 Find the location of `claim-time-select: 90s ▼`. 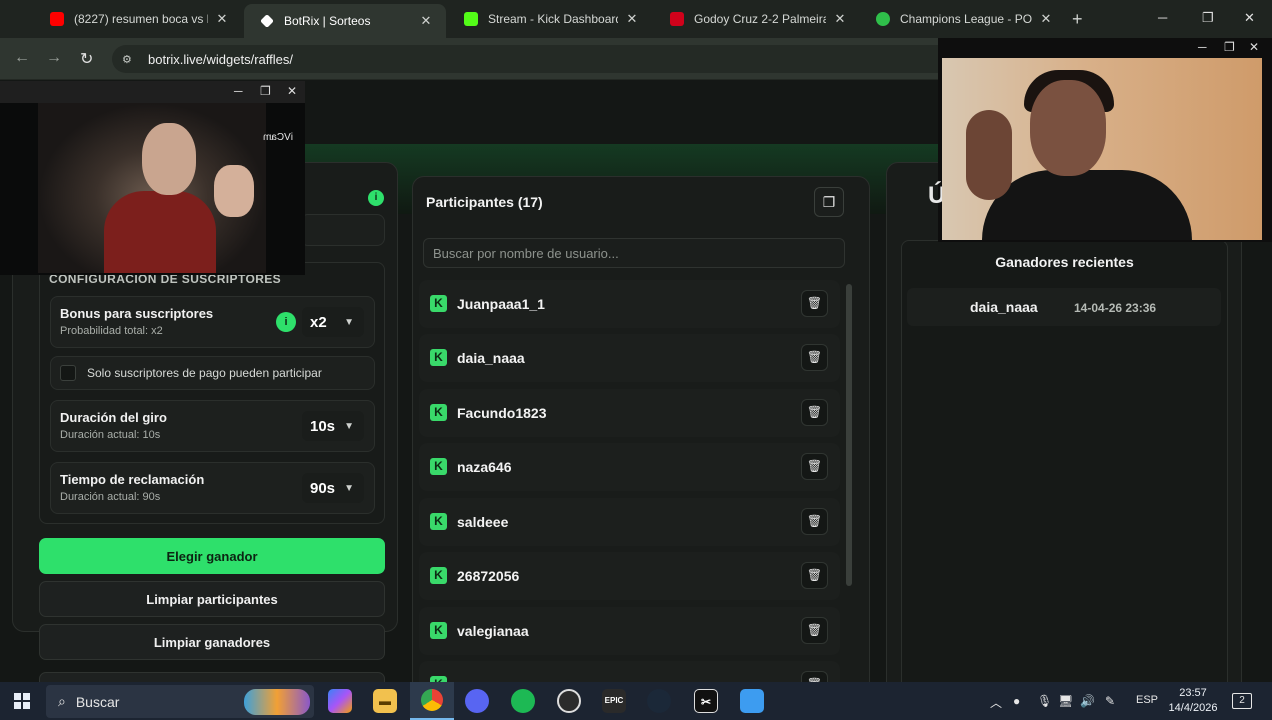

claim-time-select: 90s ▼ is located at coordinates (333, 488).